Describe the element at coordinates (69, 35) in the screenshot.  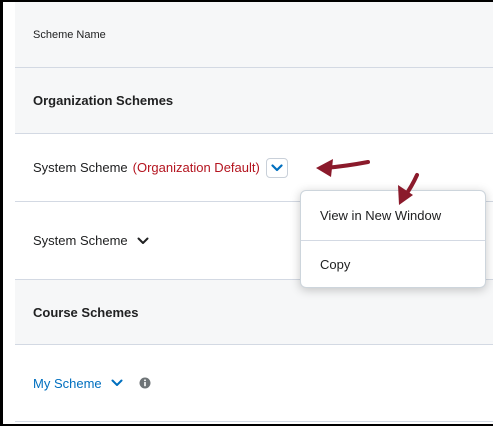
I see `column-header-scheme-name: Scheme Name` at that location.